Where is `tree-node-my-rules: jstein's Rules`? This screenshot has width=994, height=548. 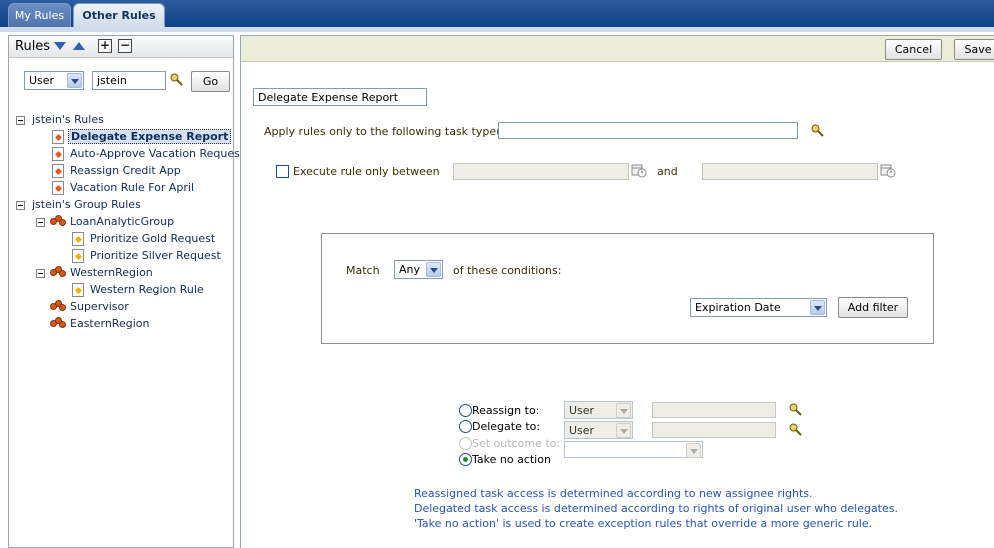 tree-node-my-rules: jstein's Rules is located at coordinates (68, 120).